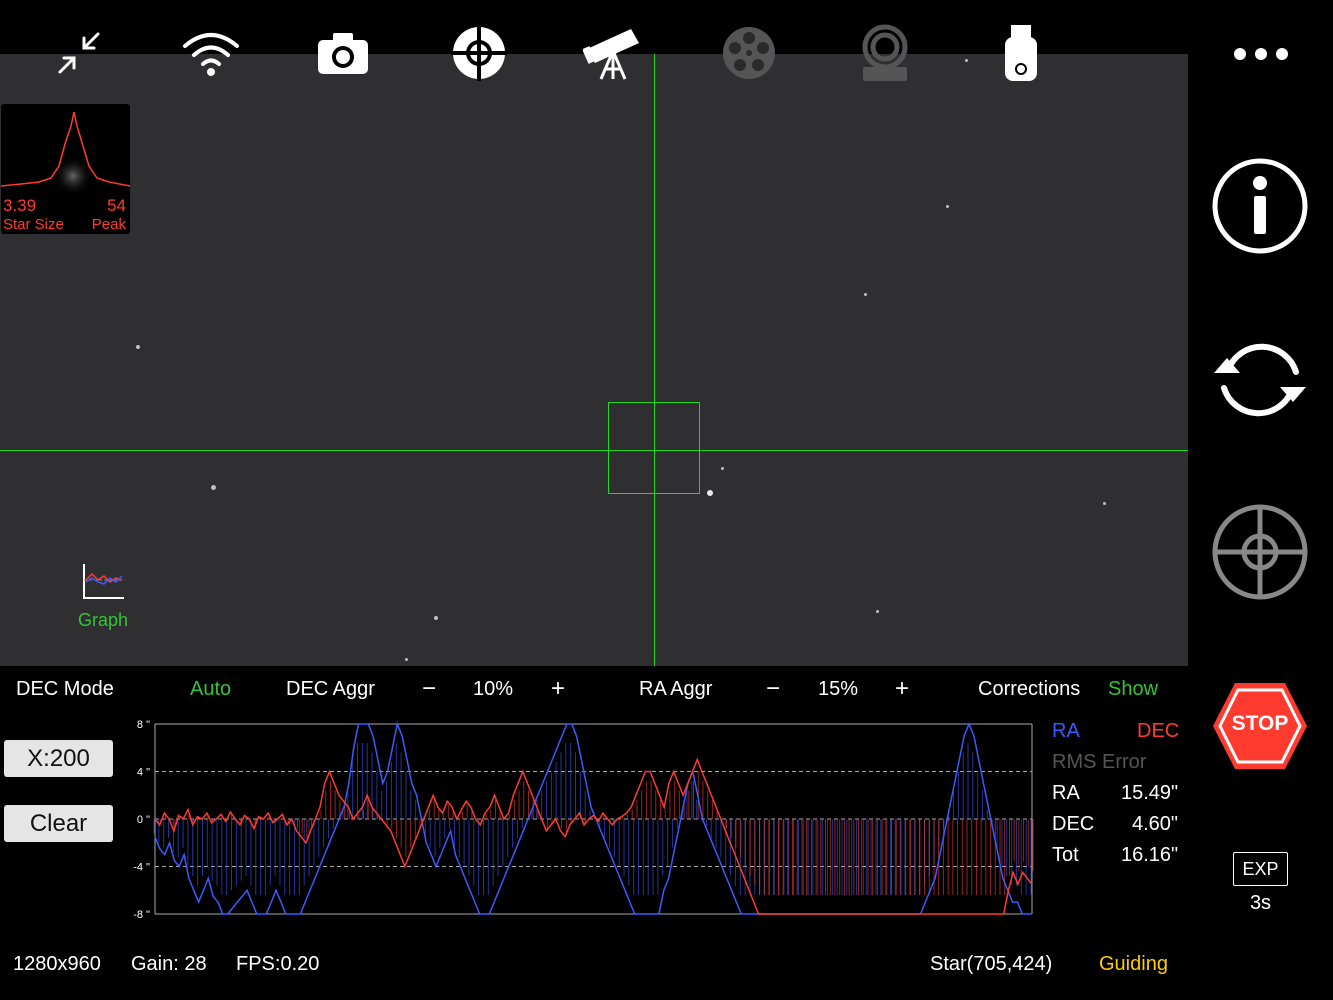  What do you see at coordinates (1260, 903) in the screenshot?
I see `exposure-value: 3s` at bounding box center [1260, 903].